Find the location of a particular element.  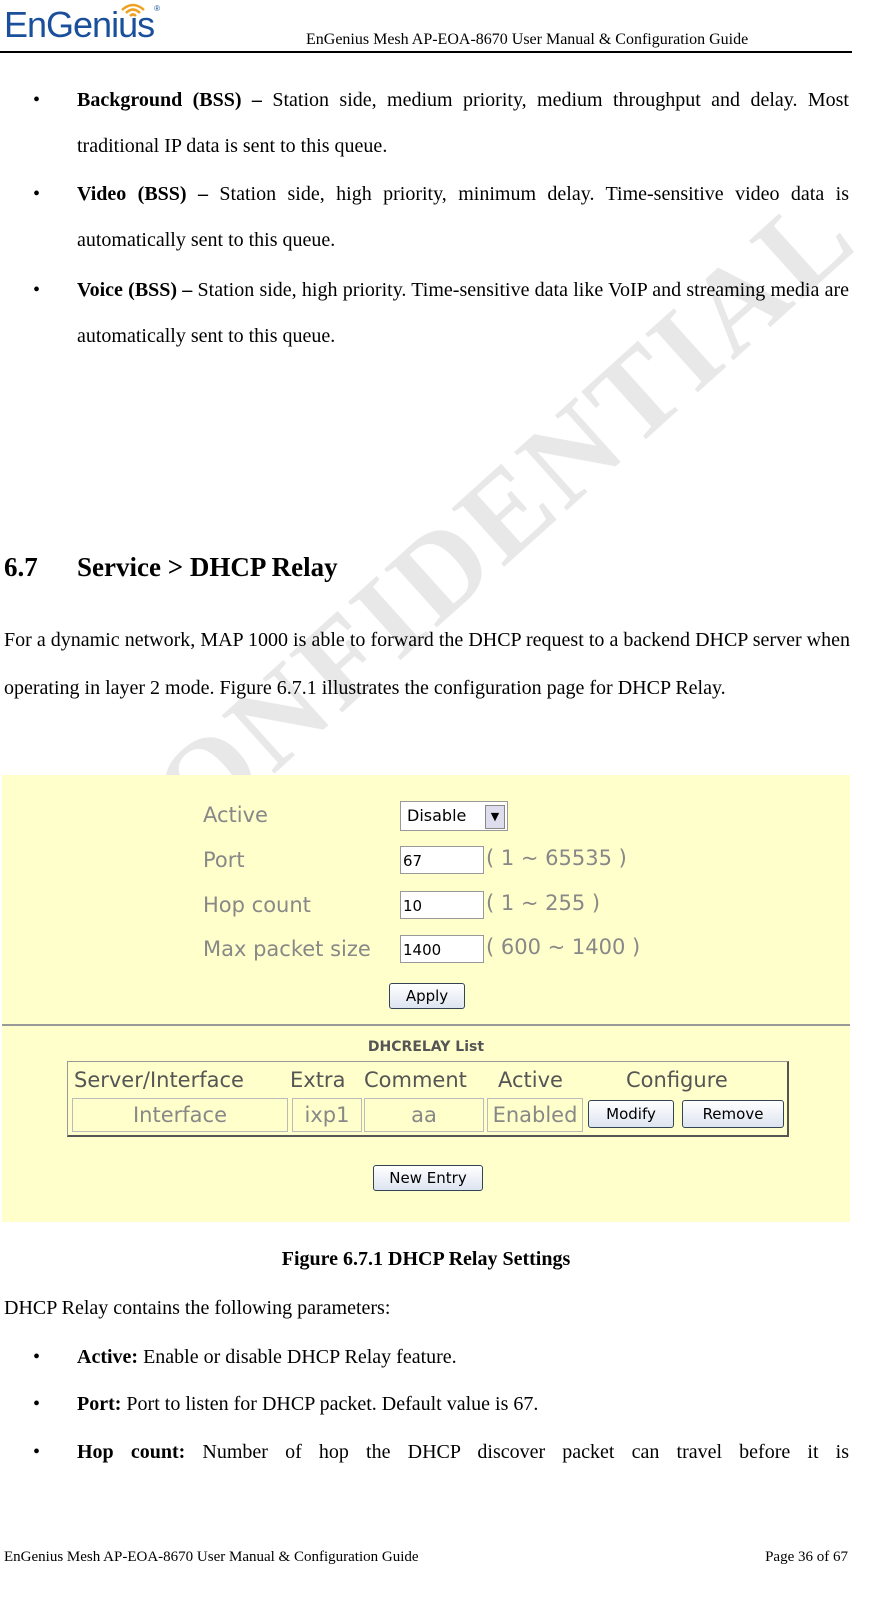

port-input: 67 is located at coordinates (442, 860).